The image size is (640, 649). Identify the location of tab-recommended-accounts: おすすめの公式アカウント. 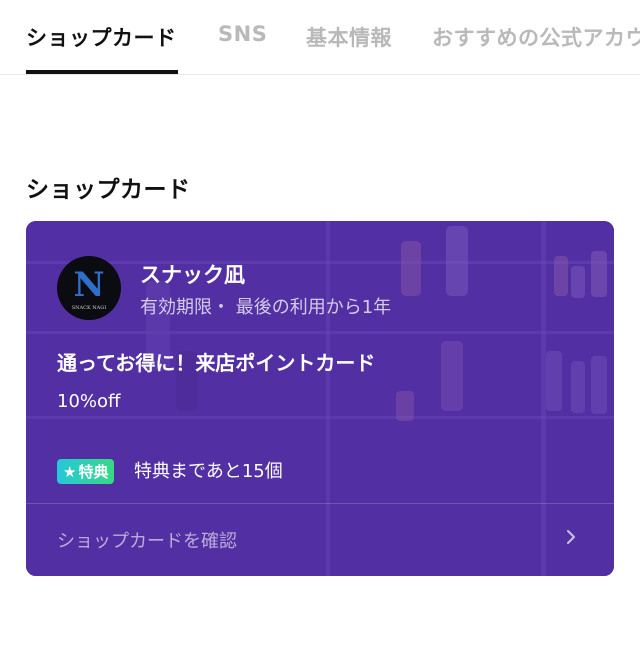
(536, 37).